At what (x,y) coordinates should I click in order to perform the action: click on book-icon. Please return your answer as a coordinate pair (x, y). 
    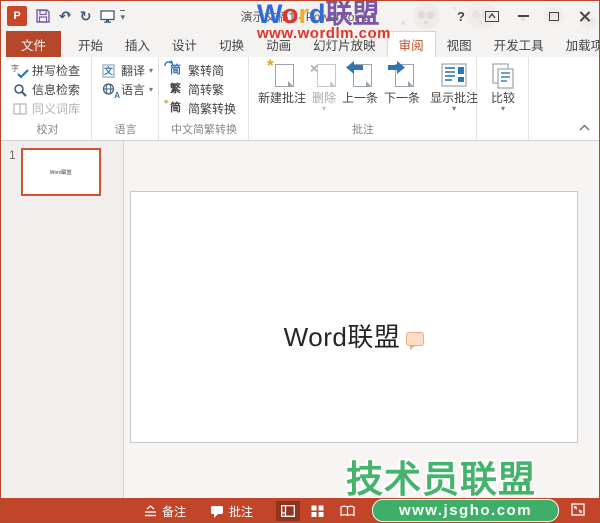
    Looking at the image, I should click on (19, 109).